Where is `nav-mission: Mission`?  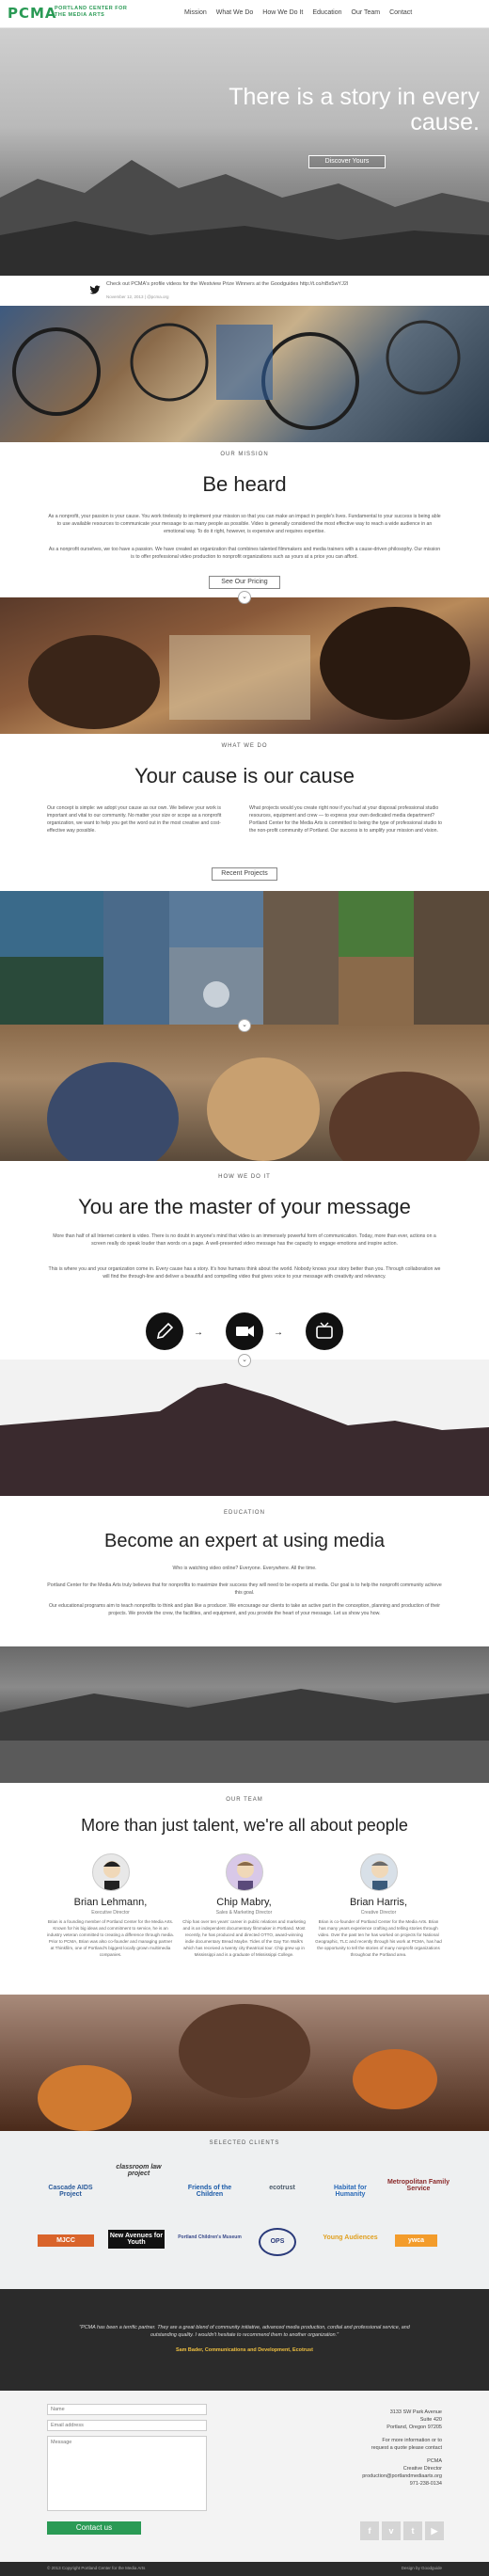
nav-mission: Mission is located at coordinates (195, 13).